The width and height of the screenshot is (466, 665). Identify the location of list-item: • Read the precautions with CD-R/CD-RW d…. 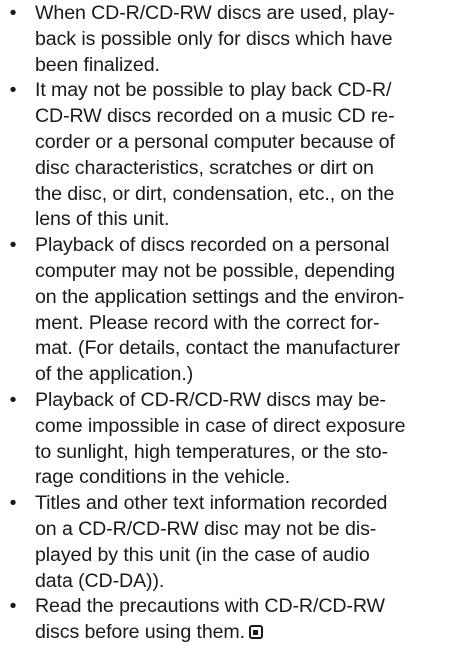
(233, 620).